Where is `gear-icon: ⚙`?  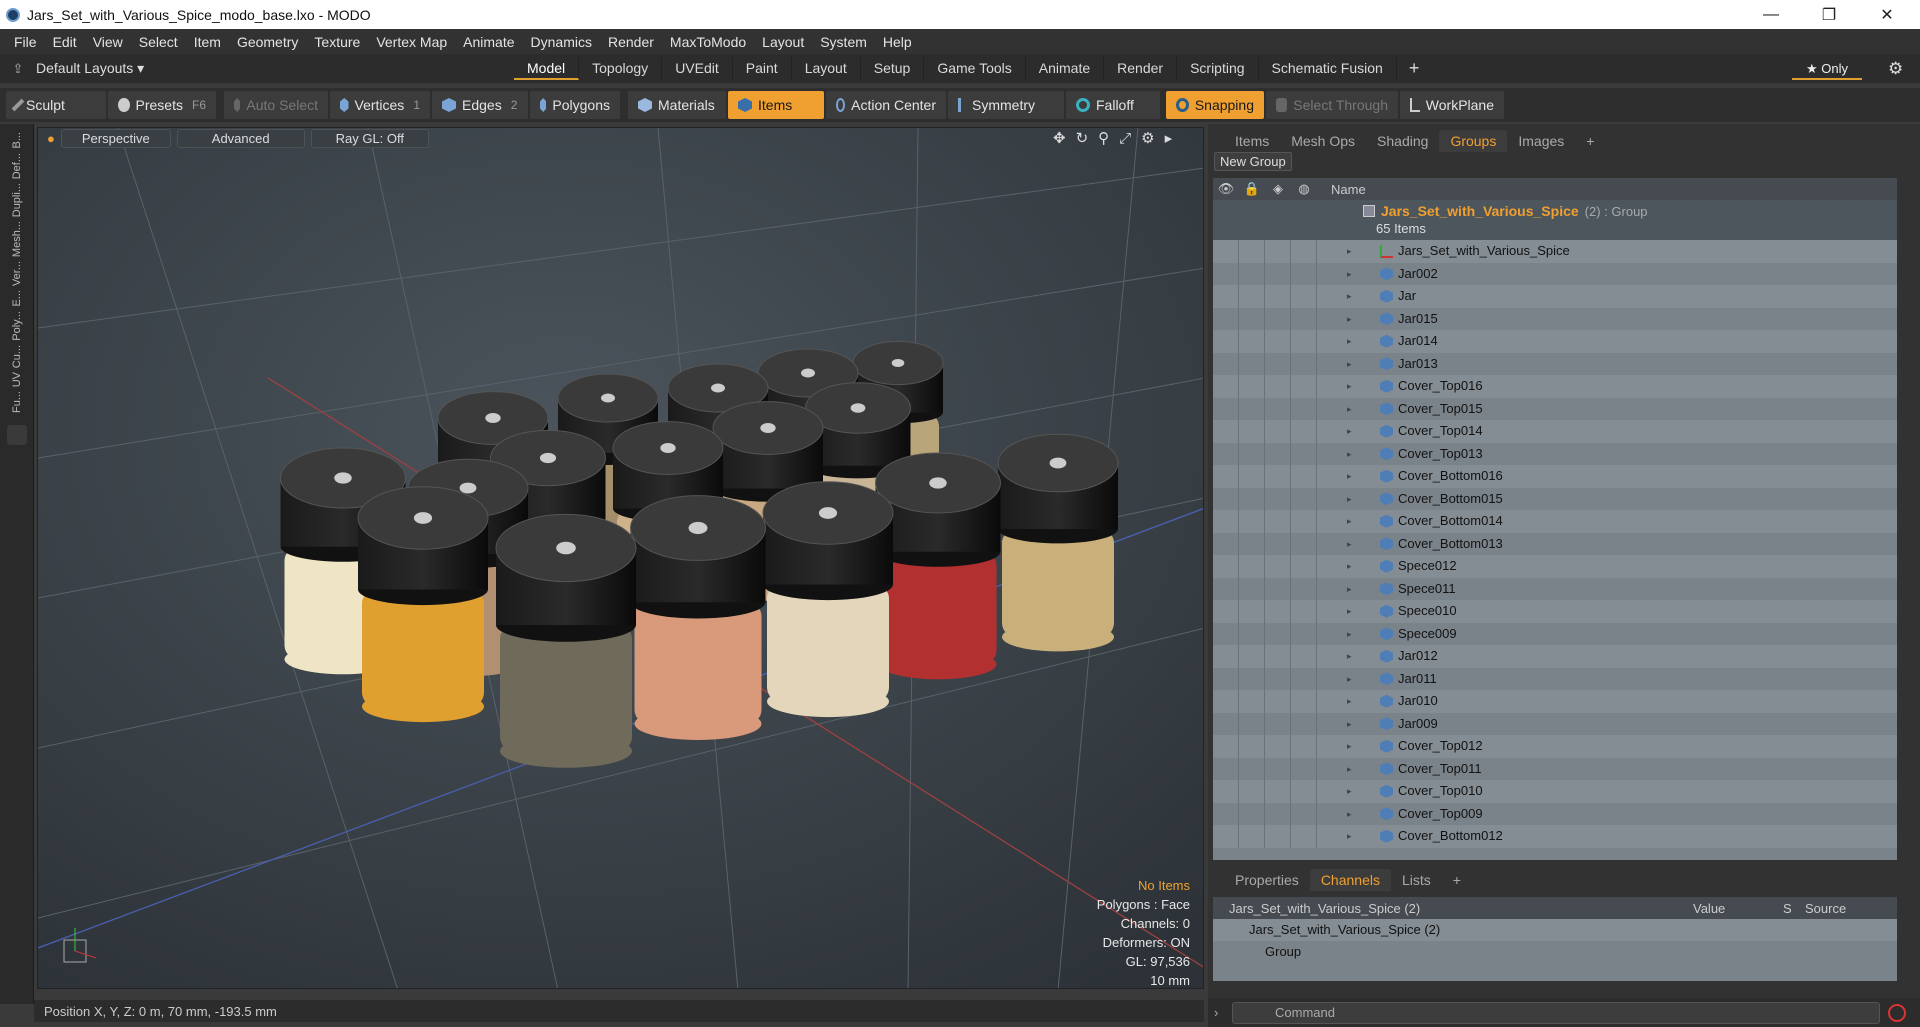
gear-icon: ⚙ is located at coordinates (1895, 69).